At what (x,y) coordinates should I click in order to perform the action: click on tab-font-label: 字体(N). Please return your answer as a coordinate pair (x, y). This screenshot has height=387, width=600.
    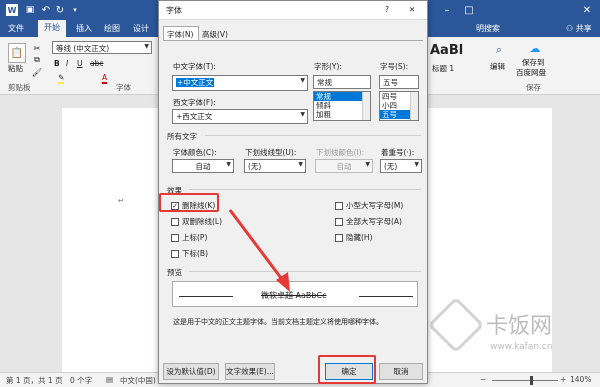
    Looking at the image, I should click on (180, 34).